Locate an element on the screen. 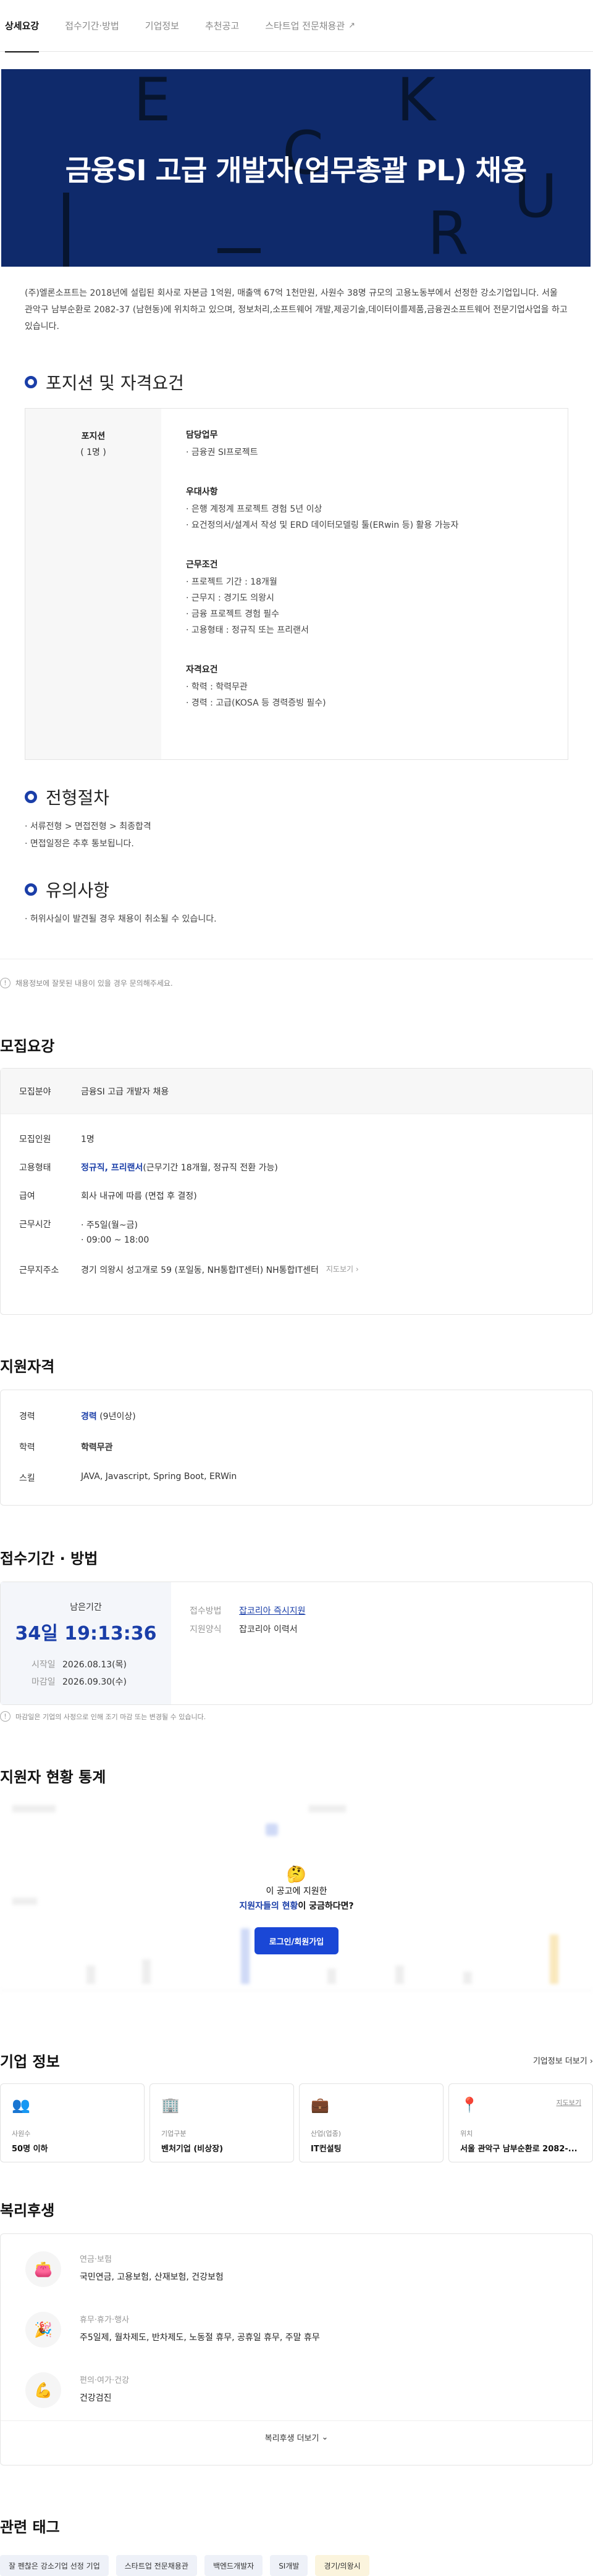 The image size is (593, 2576). login-button: 로그인/회원가입 is located at coordinates (296, 1941).